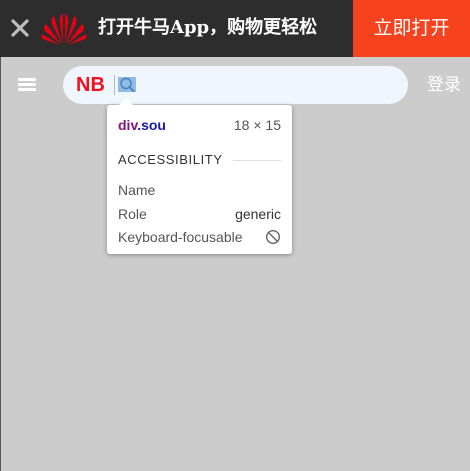 The height and width of the screenshot is (471, 470). I want to click on not-allowed-icon, so click(273, 237).